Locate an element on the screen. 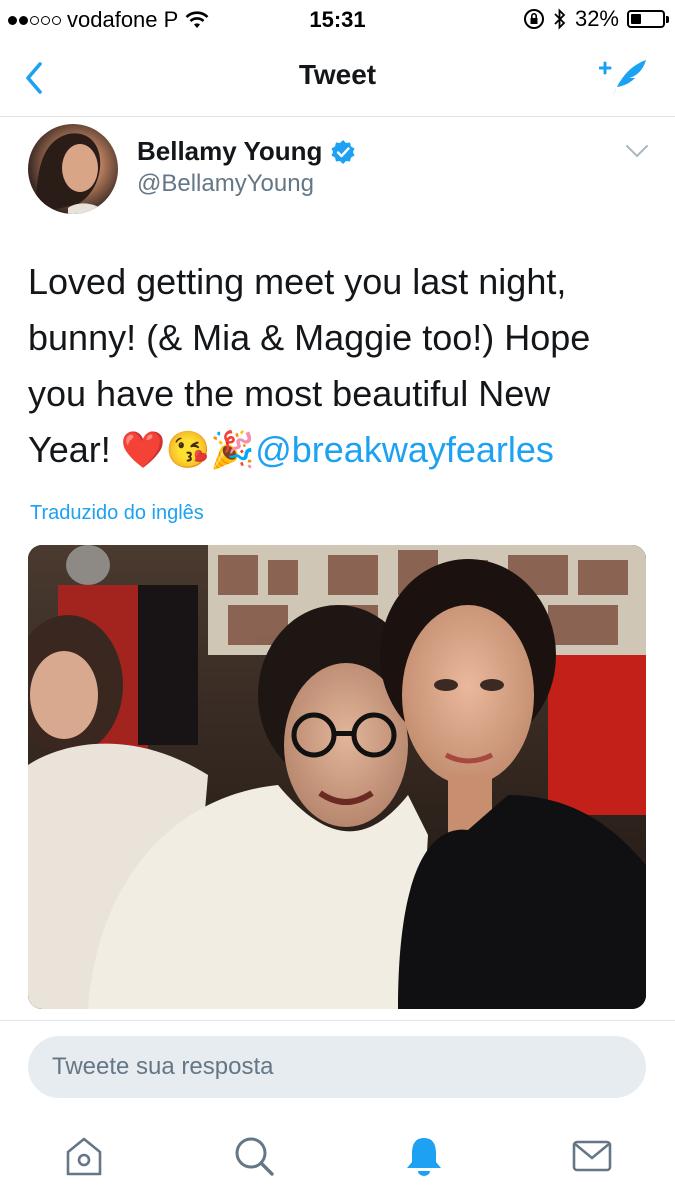 This screenshot has height=1200, width=675. mention-link: @breakwayfearles is located at coordinates (404, 449).